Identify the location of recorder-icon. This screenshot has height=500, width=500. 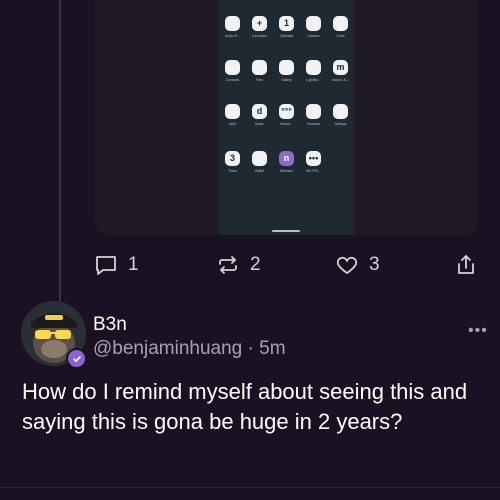
(313, 111).